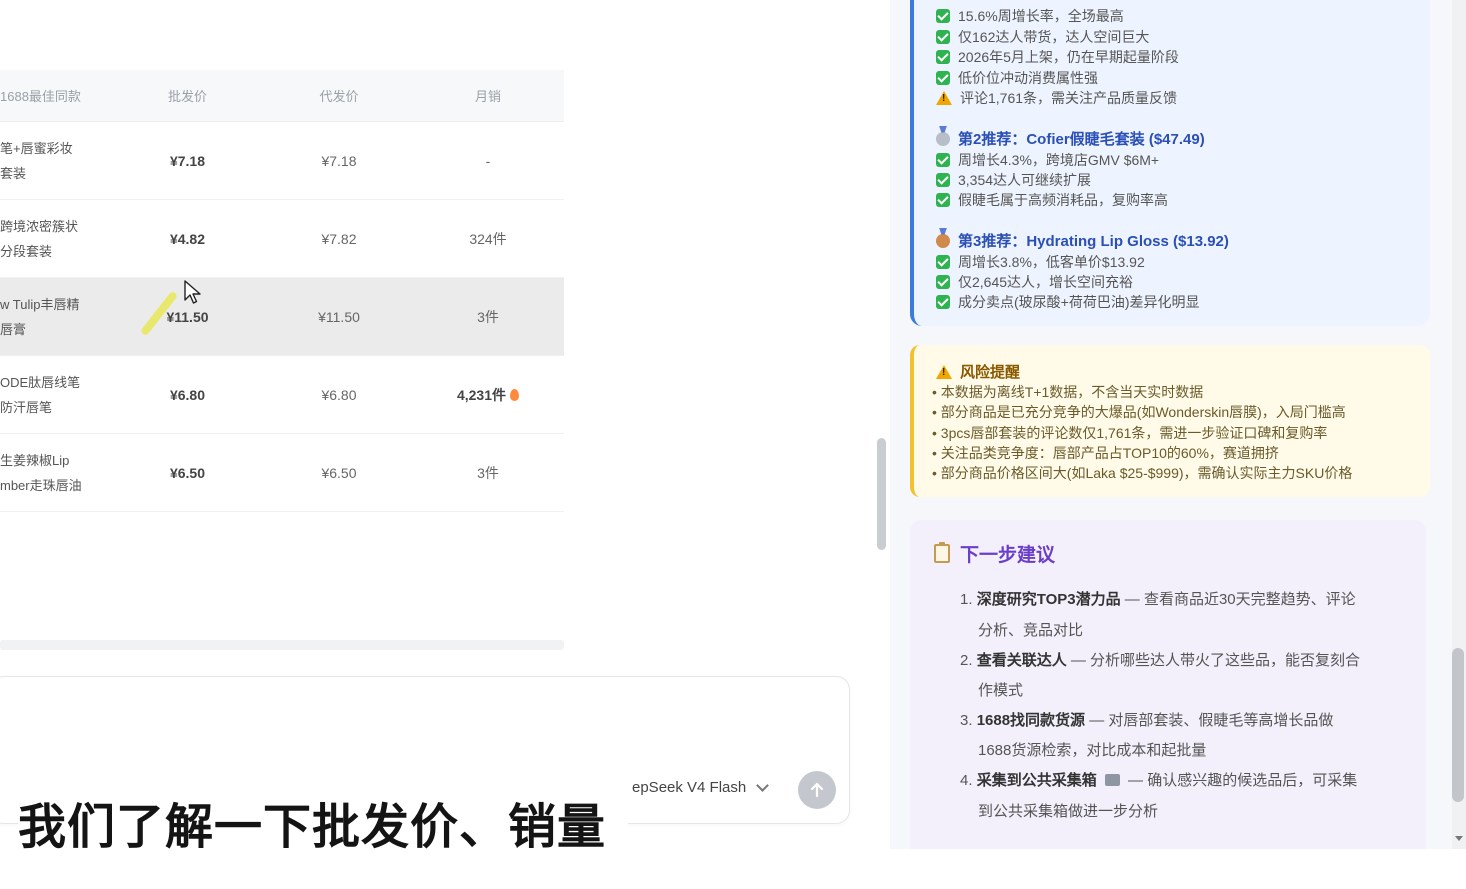  I want to click on fire-icon, so click(515, 394).